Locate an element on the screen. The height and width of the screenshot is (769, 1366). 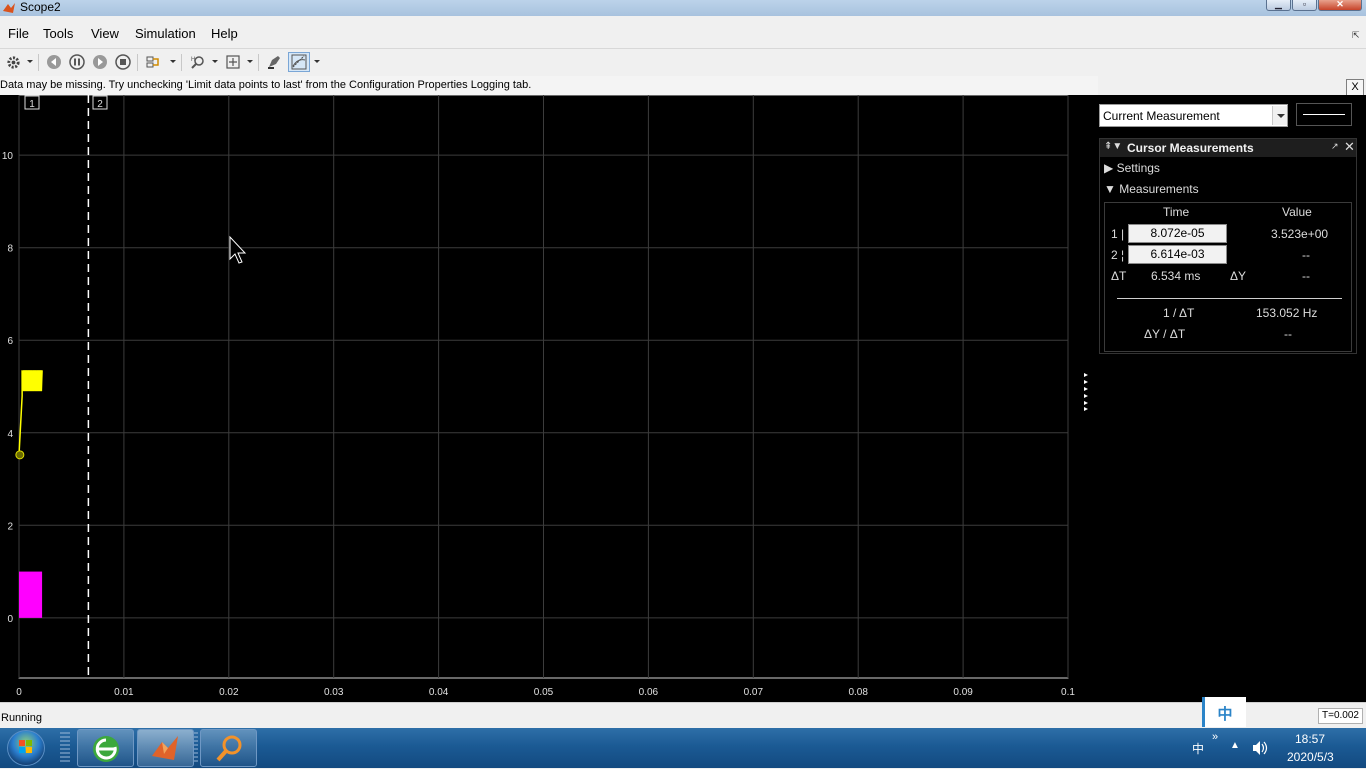
x-tick-label: 0.08 is located at coordinates (858, 692).